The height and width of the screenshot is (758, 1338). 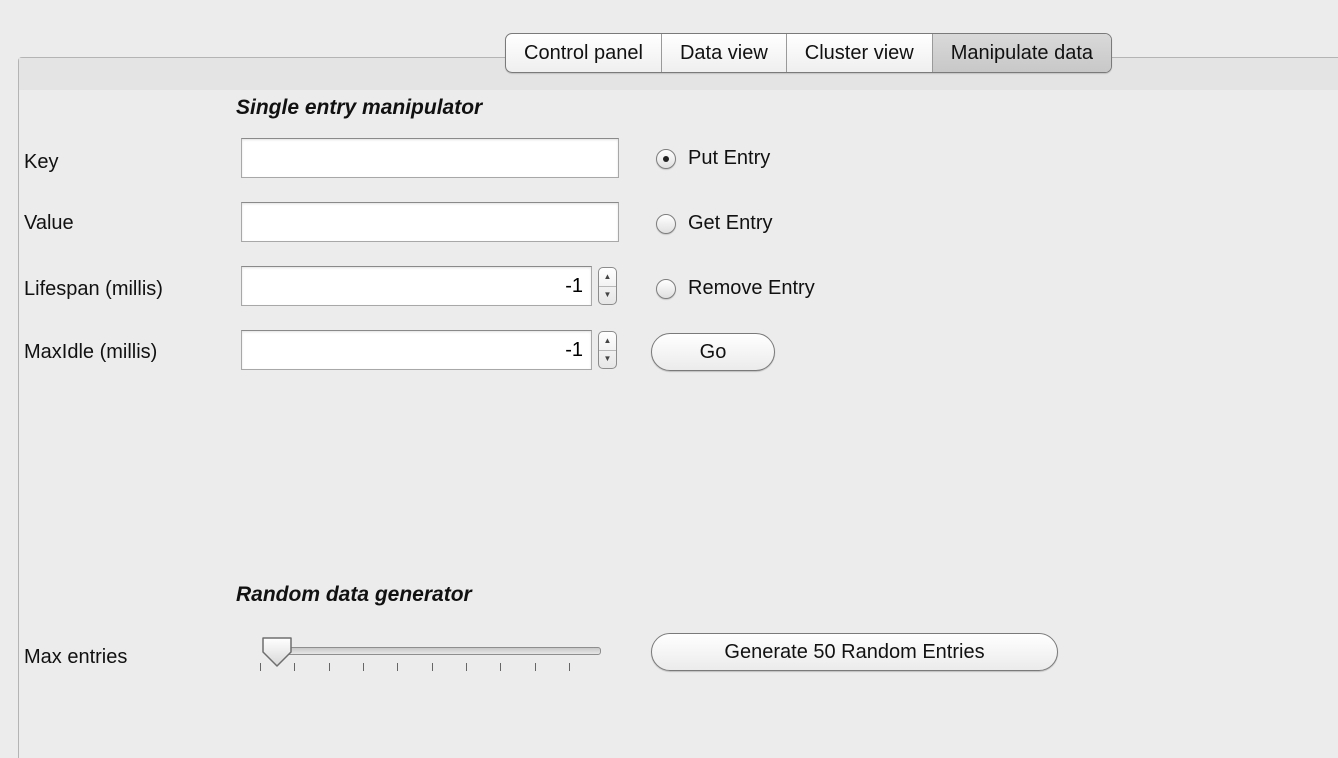 I want to click on lifespan-spinner: ▲ ▼, so click(x=607, y=286).